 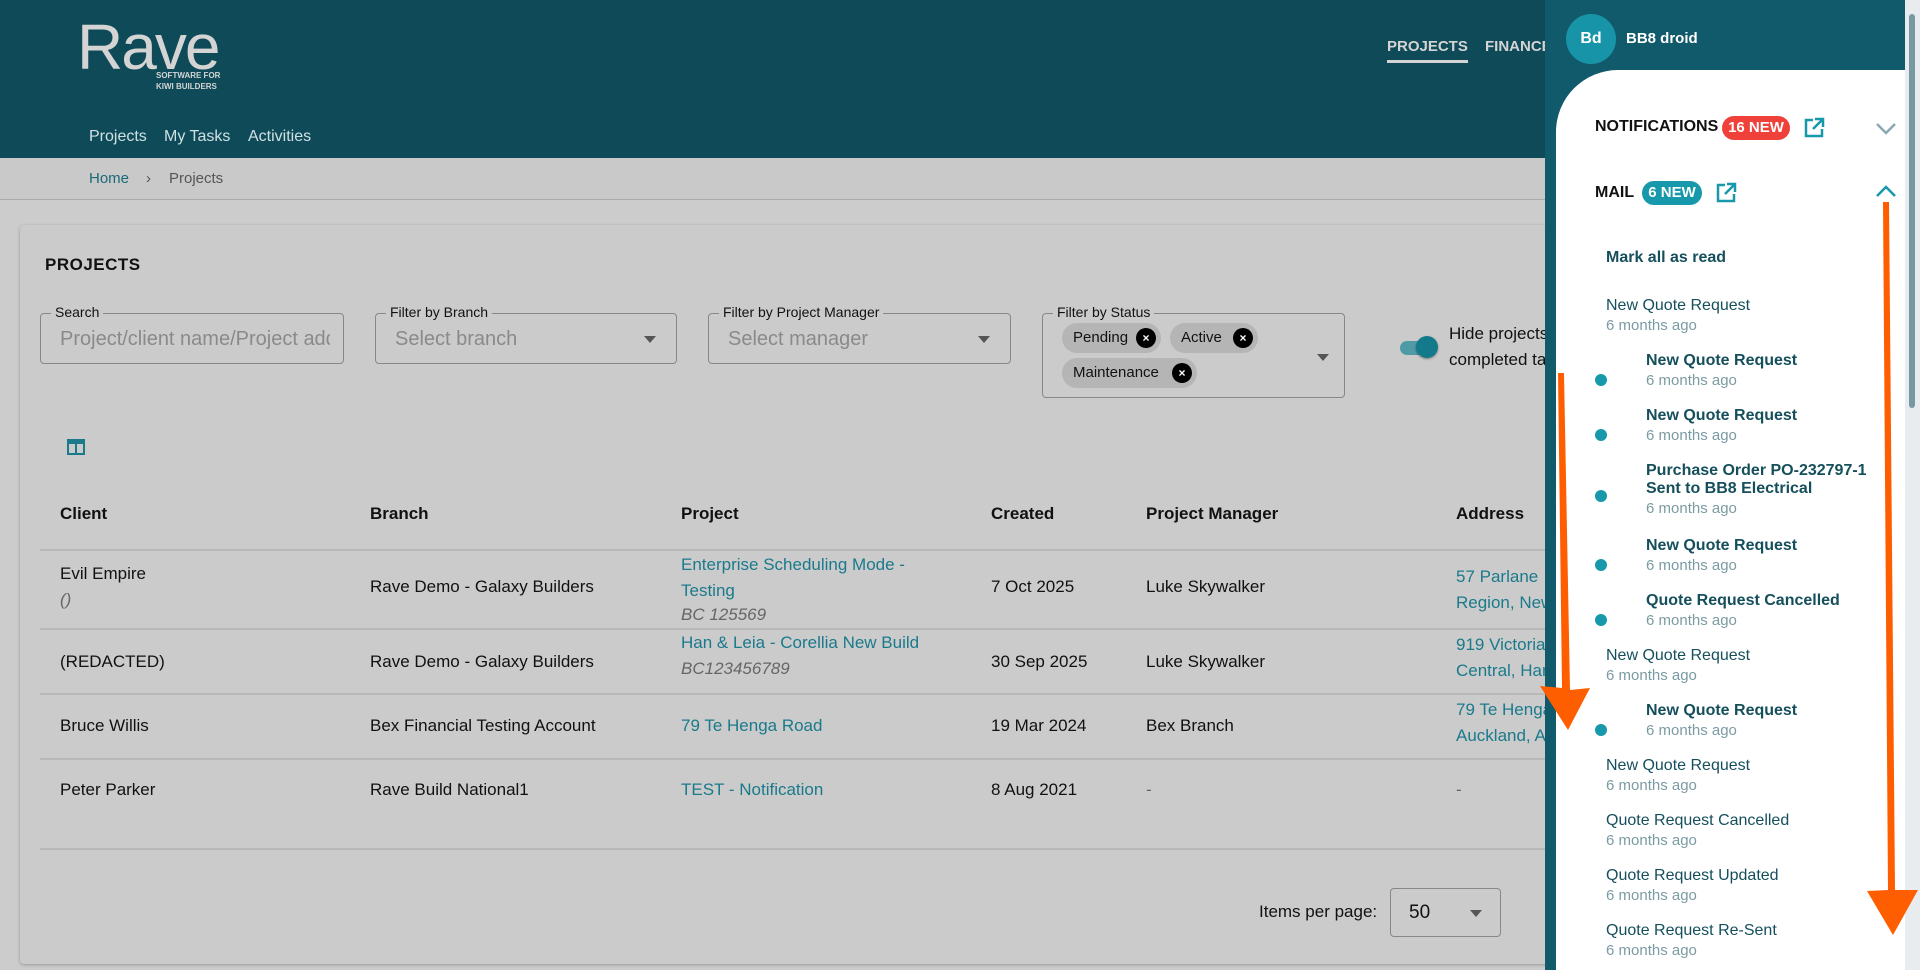 I want to click on project-name-line: Testing, so click(x=708, y=590).